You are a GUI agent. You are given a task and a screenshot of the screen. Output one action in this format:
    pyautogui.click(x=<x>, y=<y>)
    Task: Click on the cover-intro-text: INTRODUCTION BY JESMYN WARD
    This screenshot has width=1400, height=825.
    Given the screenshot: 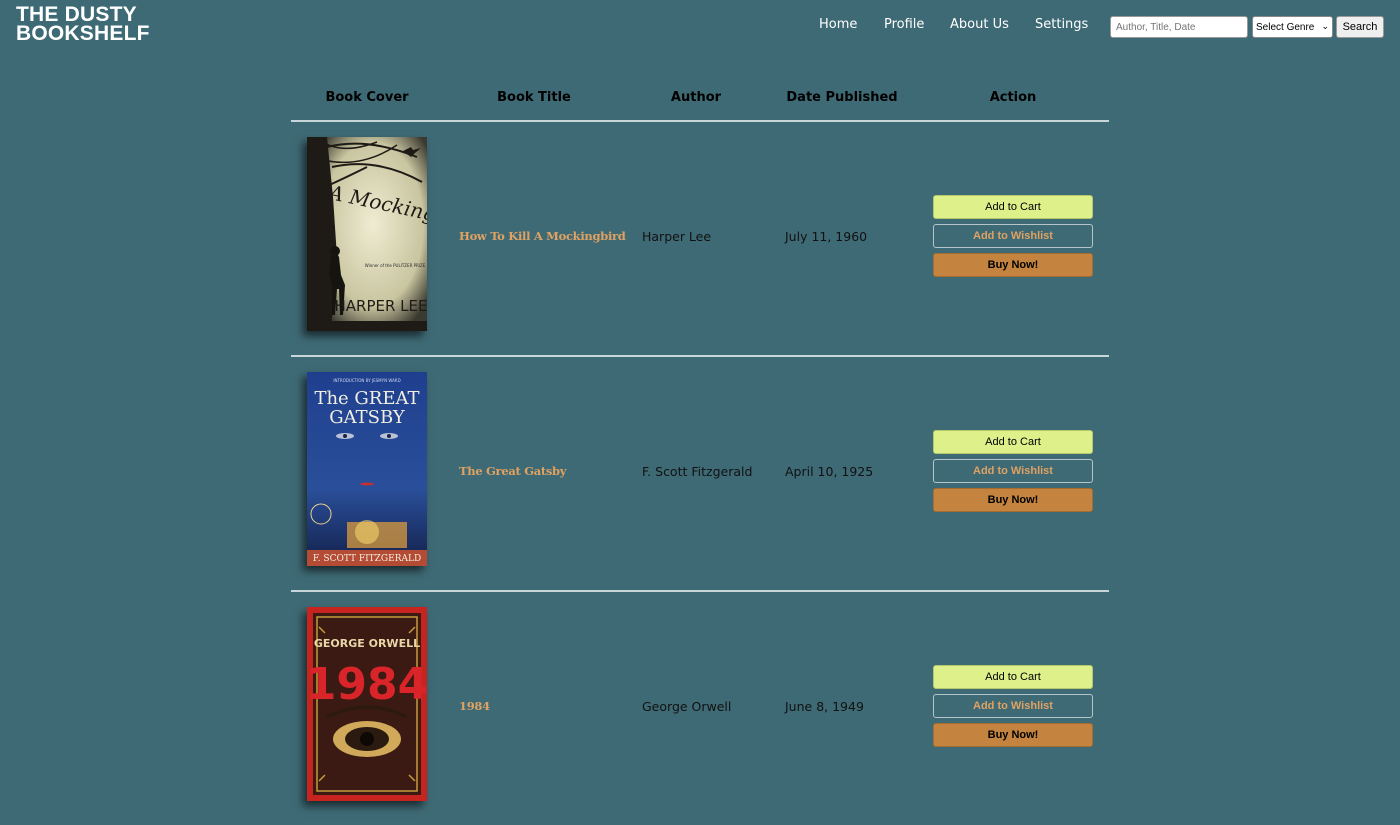 What is the action you would take?
    pyautogui.click(x=366, y=380)
    